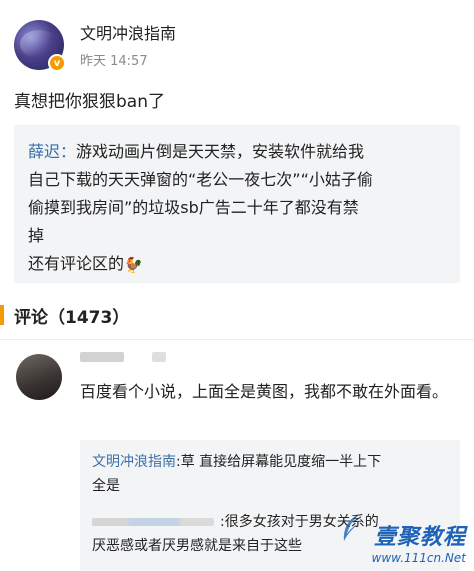 Image resolution: width=474 pixels, height=571 pixels. I want to click on post-text: 真想把你狠狠ban了, so click(89, 102).